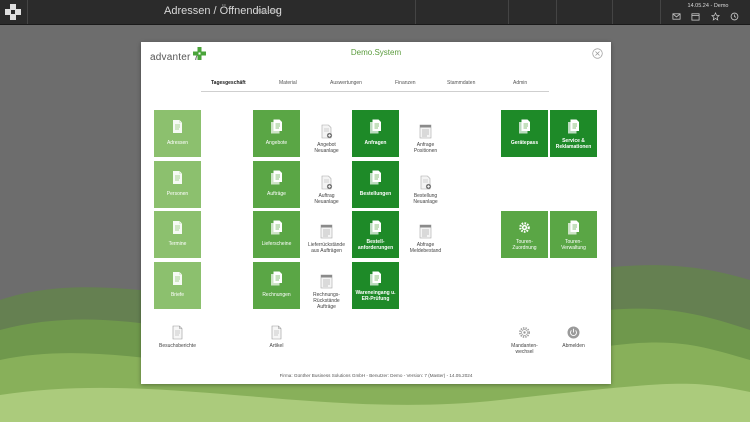 The height and width of the screenshot is (422, 750). What do you see at coordinates (326, 301) in the screenshot?
I see `sub-label: Rechnungs- Rückstände Aufträge` at bounding box center [326, 301].